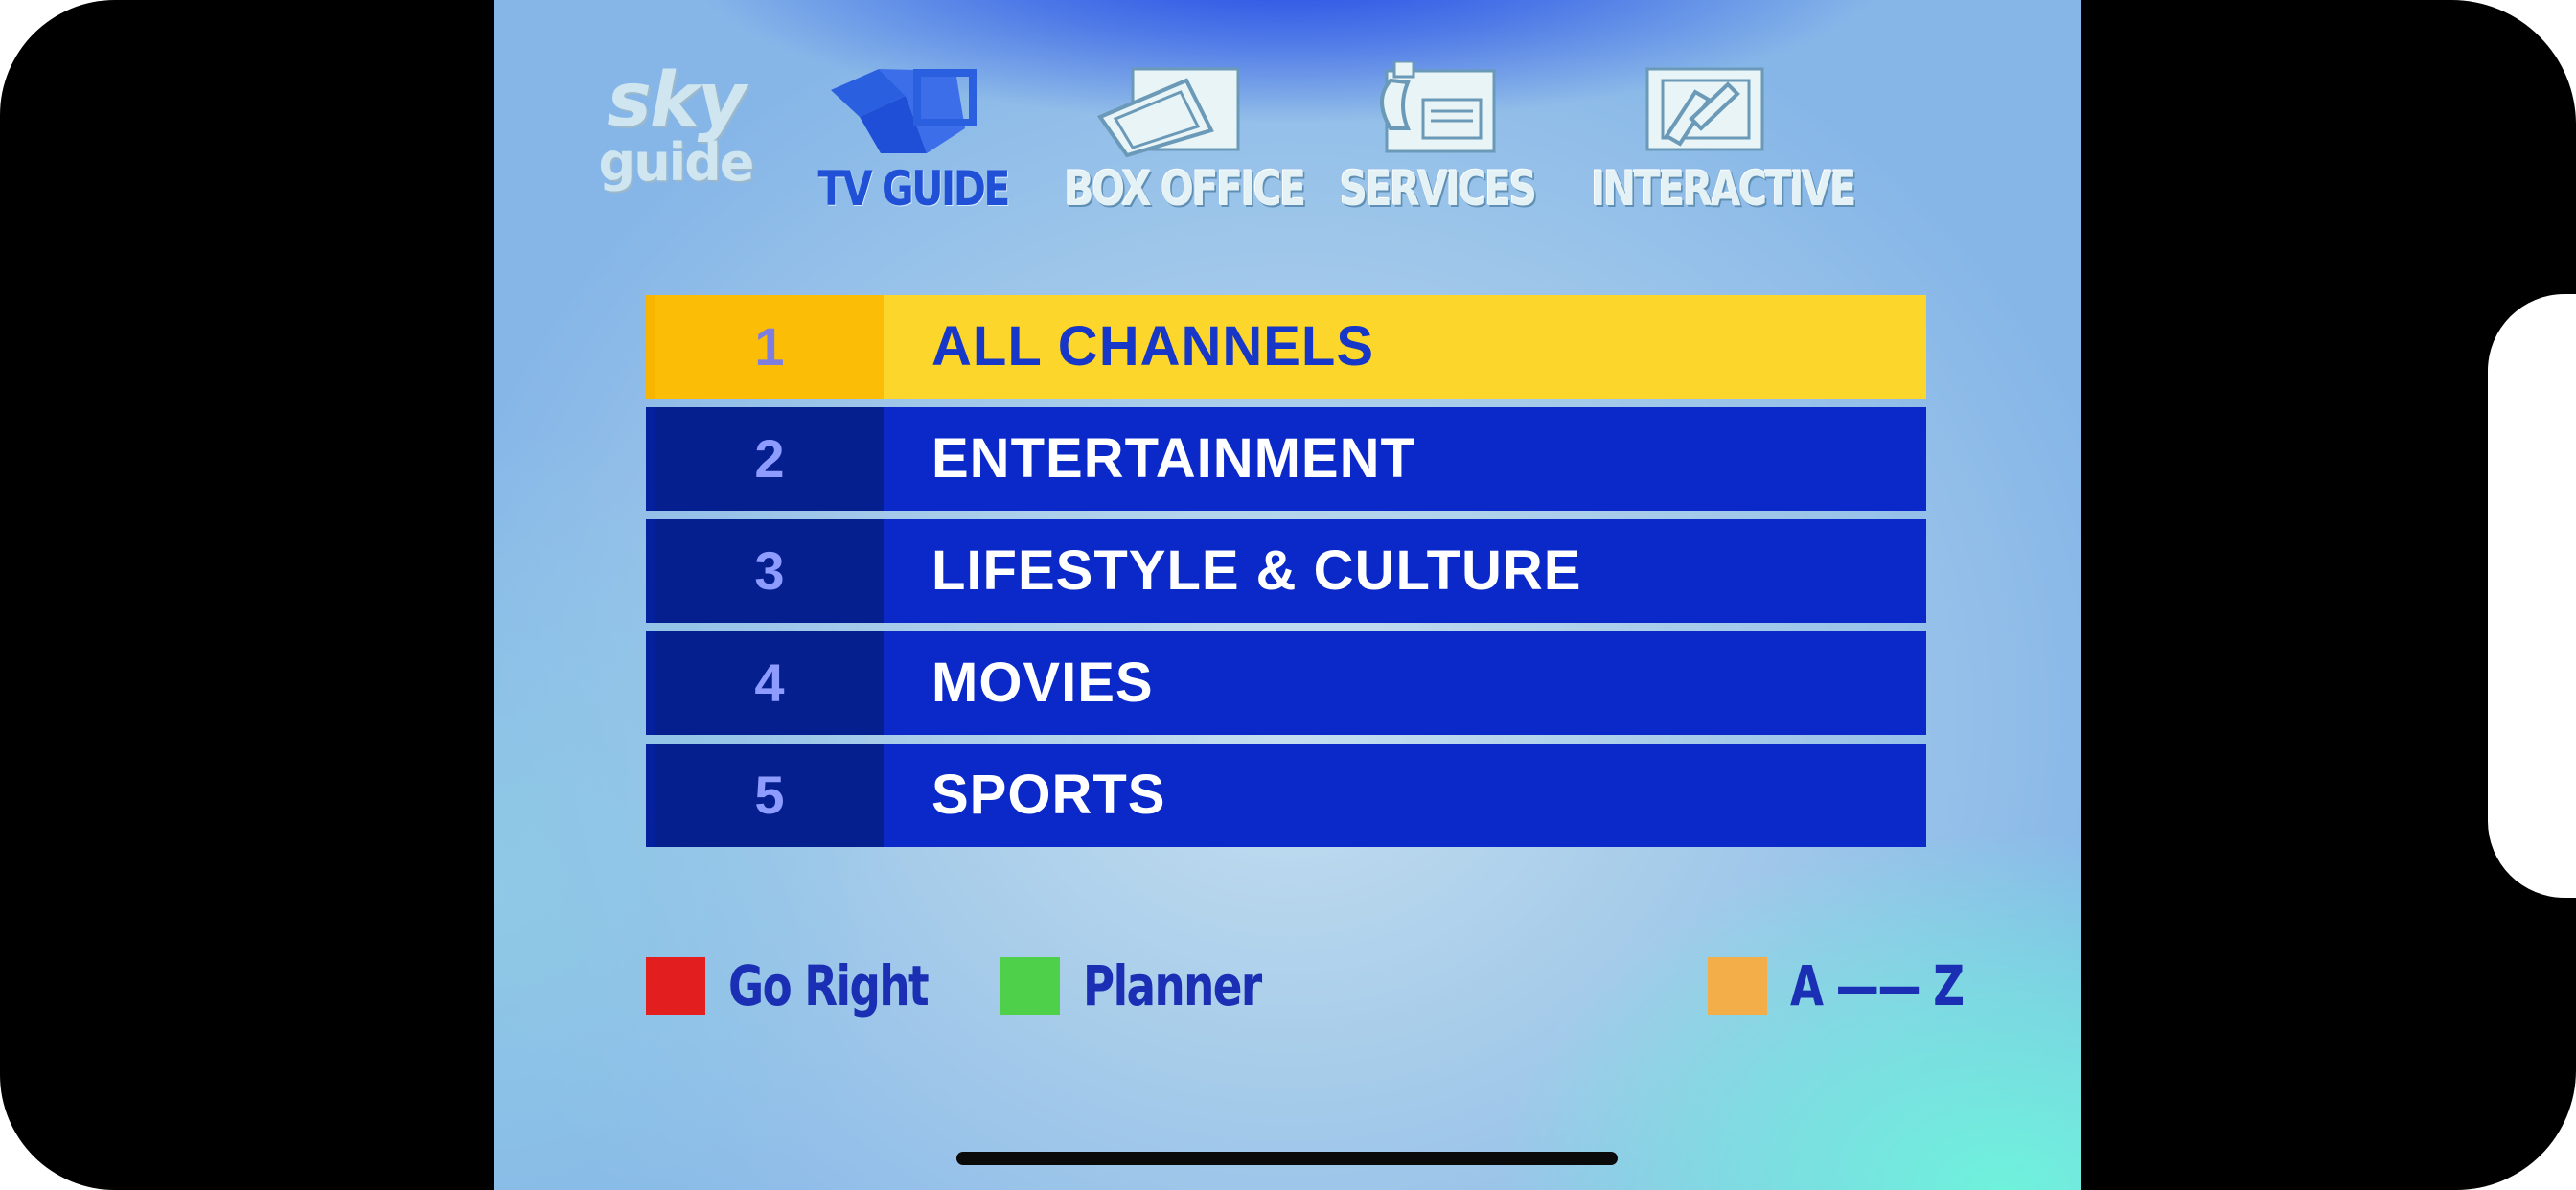 This screenshot has width=2576, height=1190. I want to click on menu-item-entertainment: 2 ENTERTAINMENT, so click(1286, 459).